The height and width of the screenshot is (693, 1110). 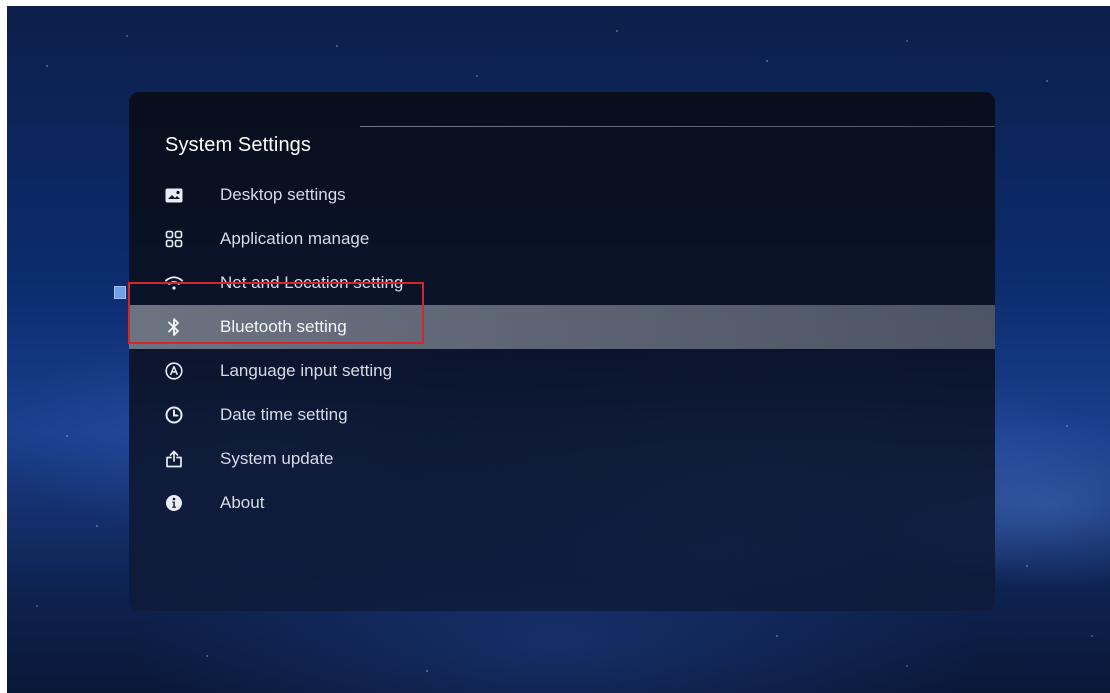 What do you see at coordinates (242, 502) in the screenshot?
I see `menu-item-label: About` at bounding box center [242, 502].